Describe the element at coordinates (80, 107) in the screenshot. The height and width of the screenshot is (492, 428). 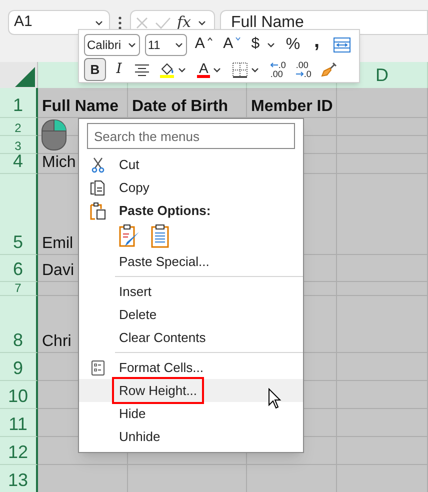
I see `cell-text: Full Name` at that location.